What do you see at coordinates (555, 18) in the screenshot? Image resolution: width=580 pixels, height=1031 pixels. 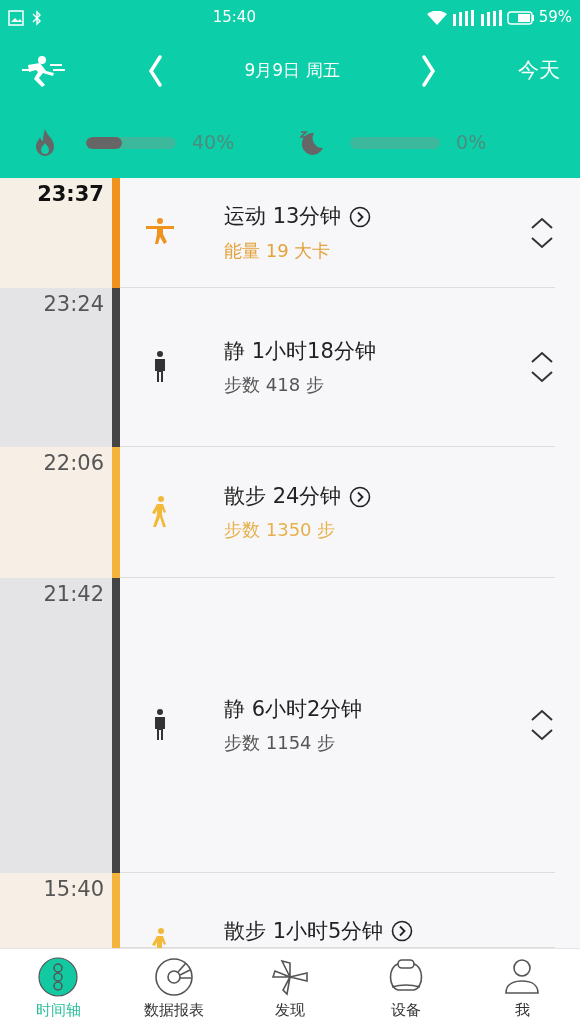 I see `battery-percentage: 59%` at bounding box center [555, 18].